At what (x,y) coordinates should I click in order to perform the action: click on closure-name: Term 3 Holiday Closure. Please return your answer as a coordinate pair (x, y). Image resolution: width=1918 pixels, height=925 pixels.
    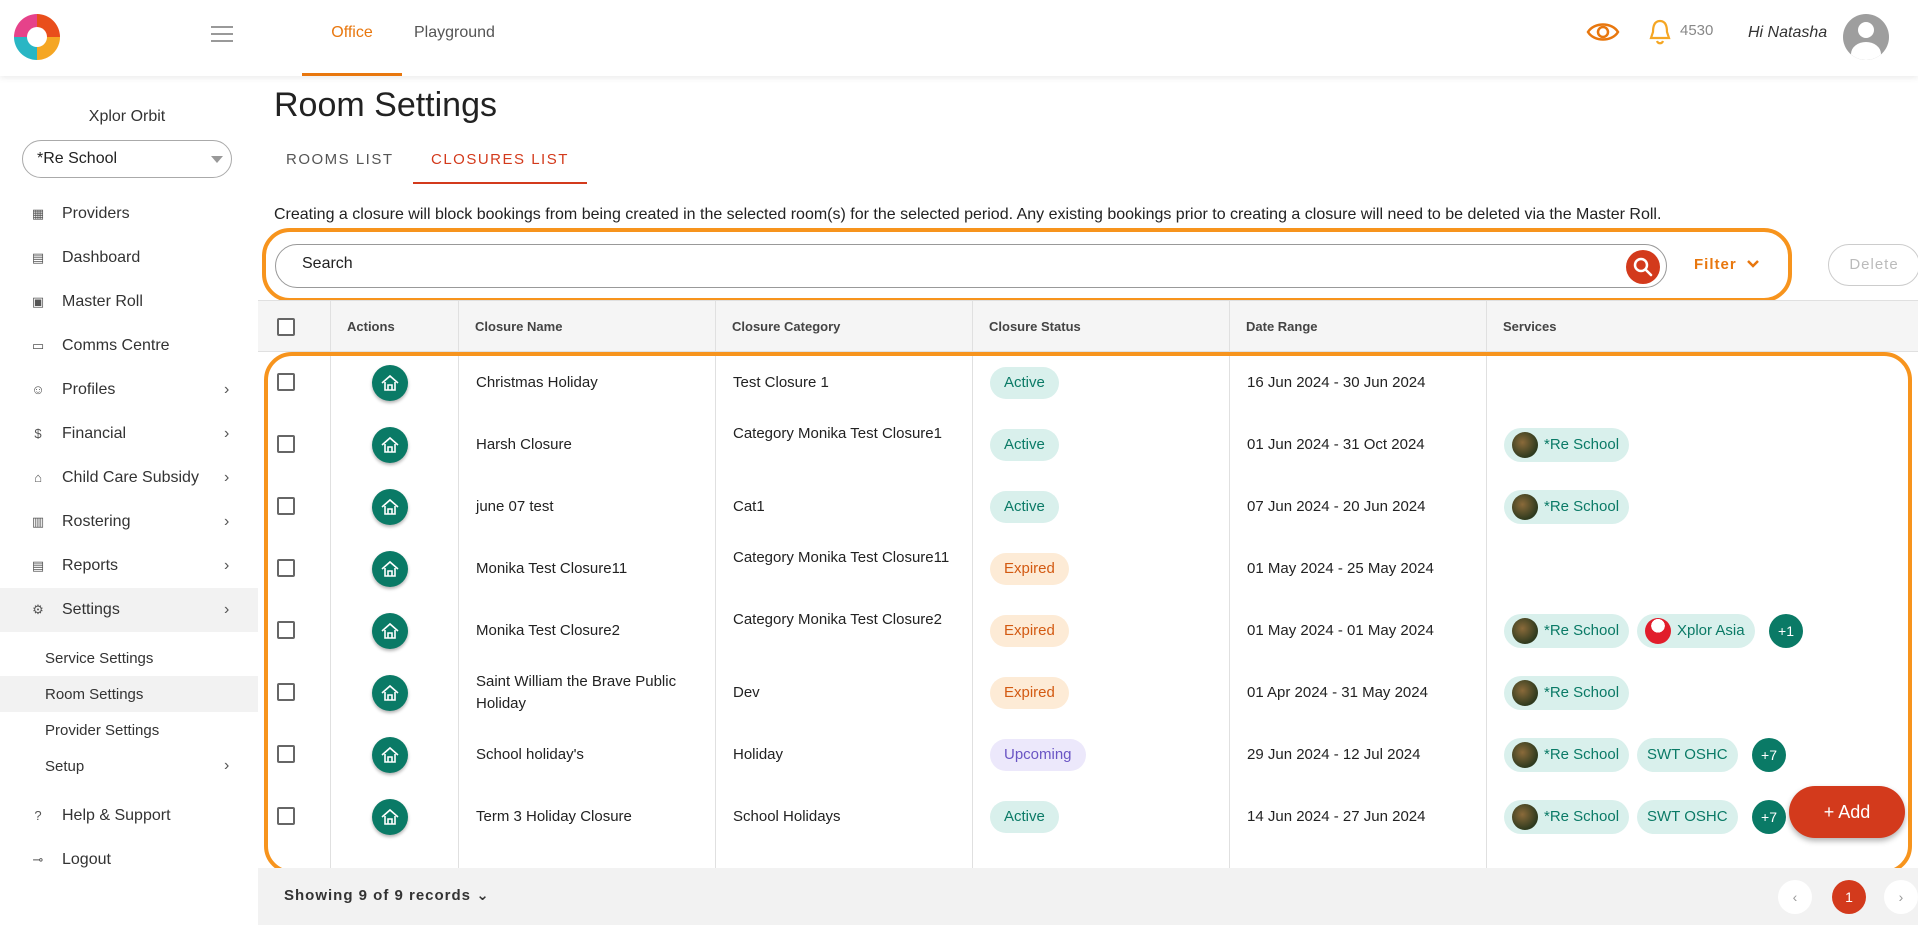
    Looking at the image, I should click on (554, 816).